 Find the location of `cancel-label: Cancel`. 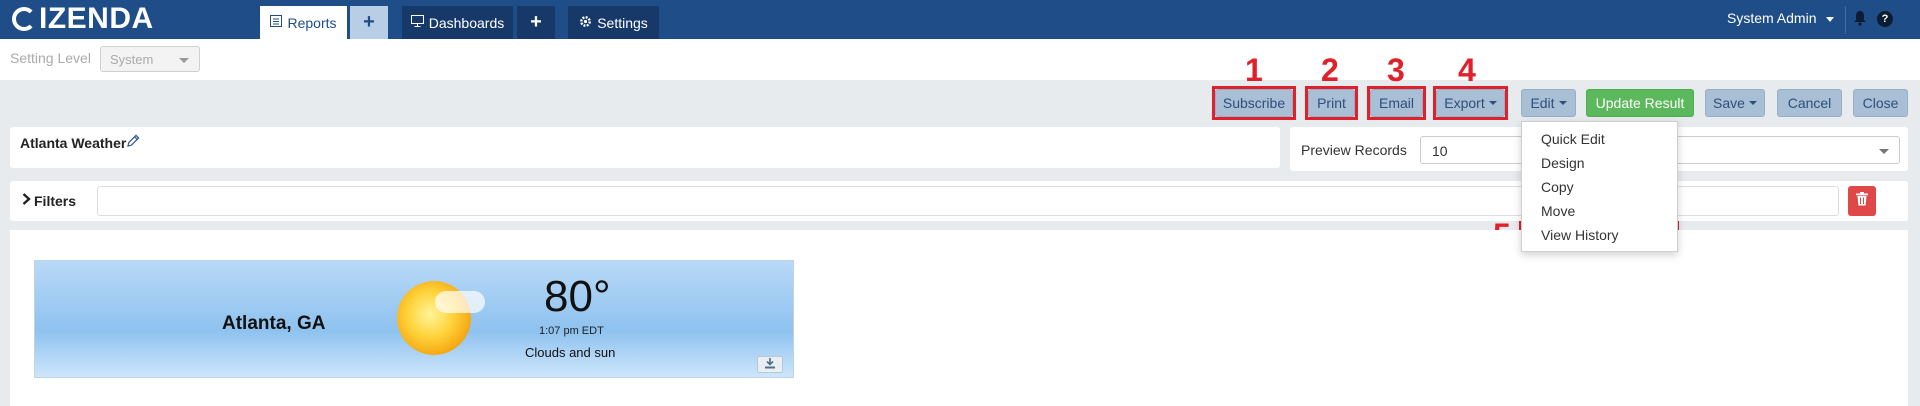

cancel-label: Cancel is located at coordinates (1809, 103).